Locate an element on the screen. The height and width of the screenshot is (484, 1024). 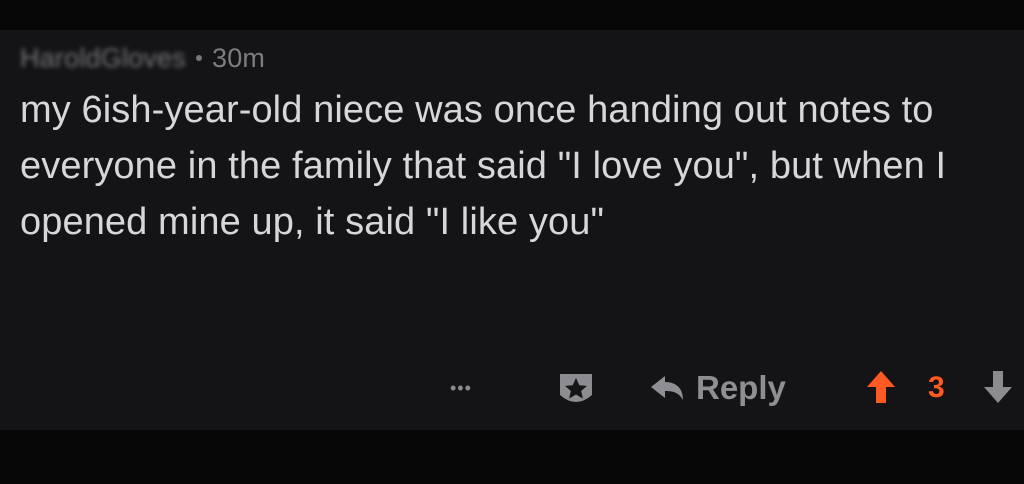
downvote-icon is located at coordinates (998, 387).